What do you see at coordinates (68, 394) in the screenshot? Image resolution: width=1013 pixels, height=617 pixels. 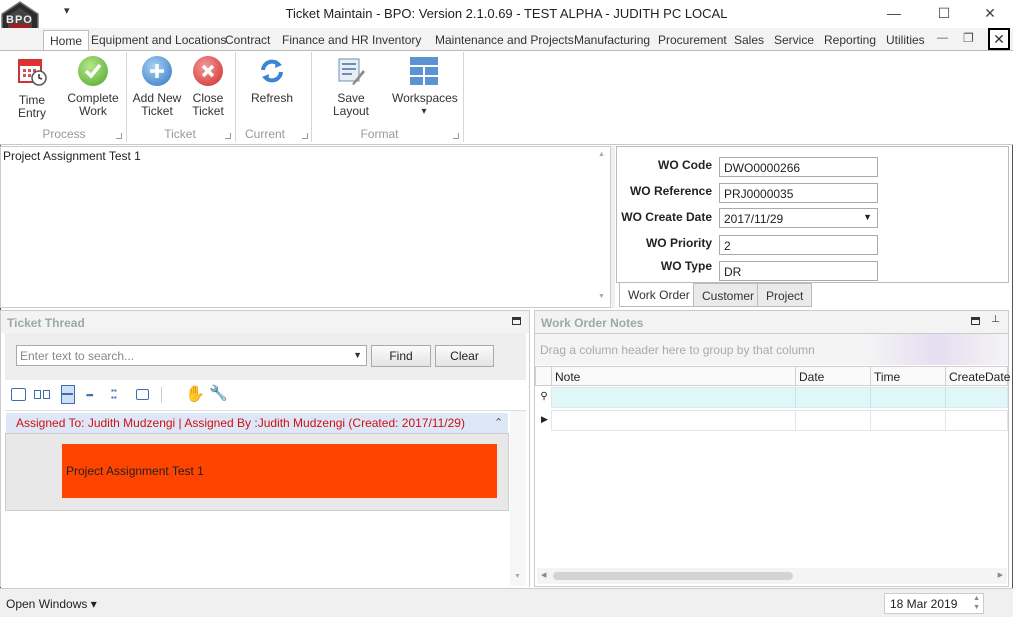 I see `layout-rows-icon` at bounding box center [68, 394].